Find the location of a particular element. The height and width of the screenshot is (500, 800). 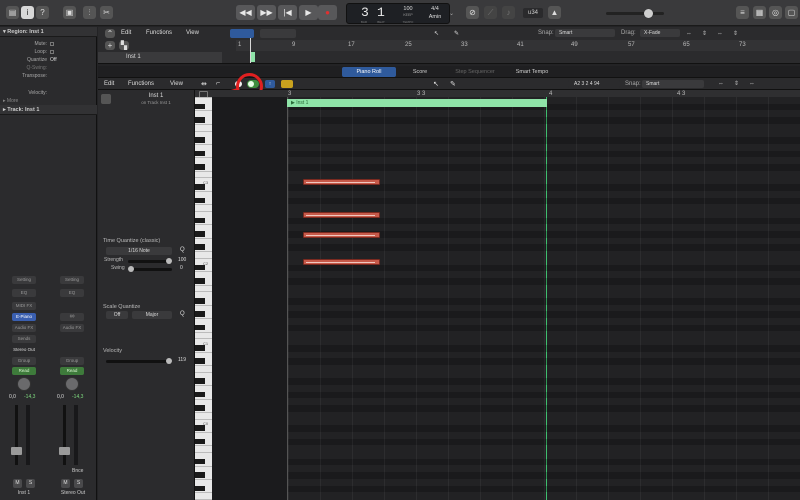

add-track-button: + is located at coordinates (110, 45).